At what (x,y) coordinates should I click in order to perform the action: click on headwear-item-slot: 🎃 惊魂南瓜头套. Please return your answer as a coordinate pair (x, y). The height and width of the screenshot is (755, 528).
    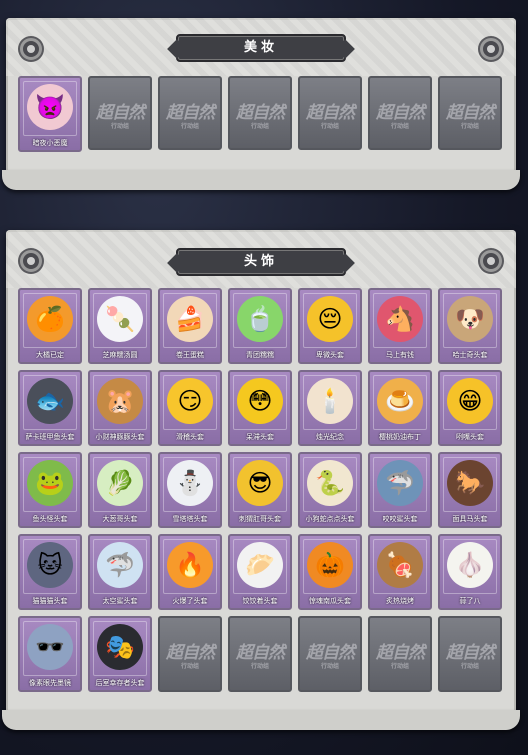
    Looking at the image, I should click on (330, 572).